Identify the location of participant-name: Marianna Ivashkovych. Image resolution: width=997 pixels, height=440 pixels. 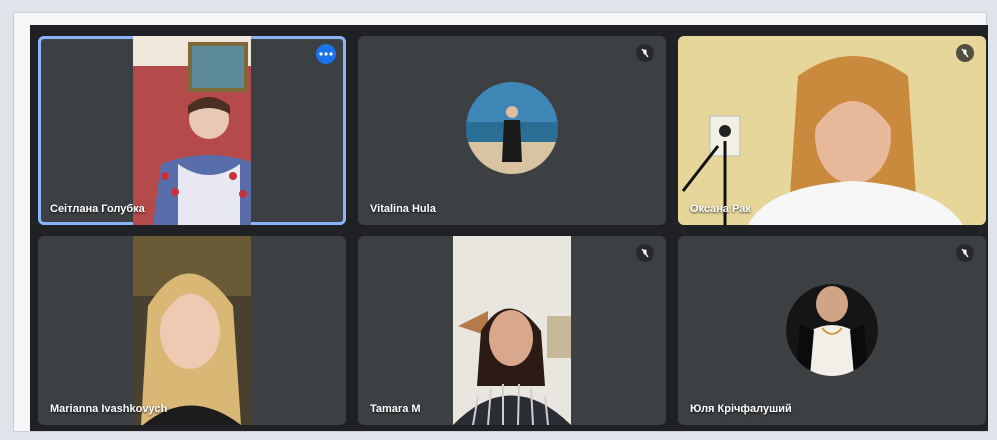
(109, 409).